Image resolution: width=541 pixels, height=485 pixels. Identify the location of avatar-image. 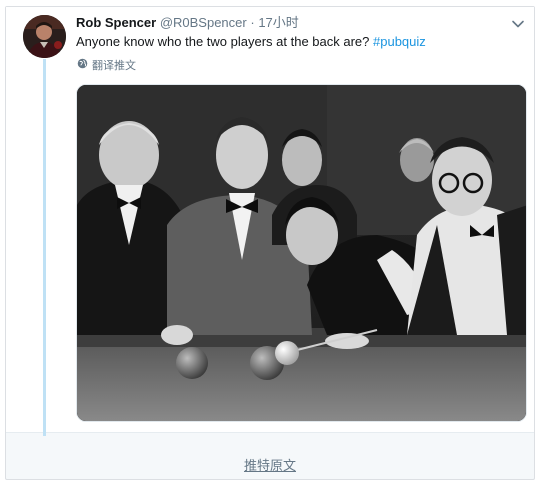
(44, 36).